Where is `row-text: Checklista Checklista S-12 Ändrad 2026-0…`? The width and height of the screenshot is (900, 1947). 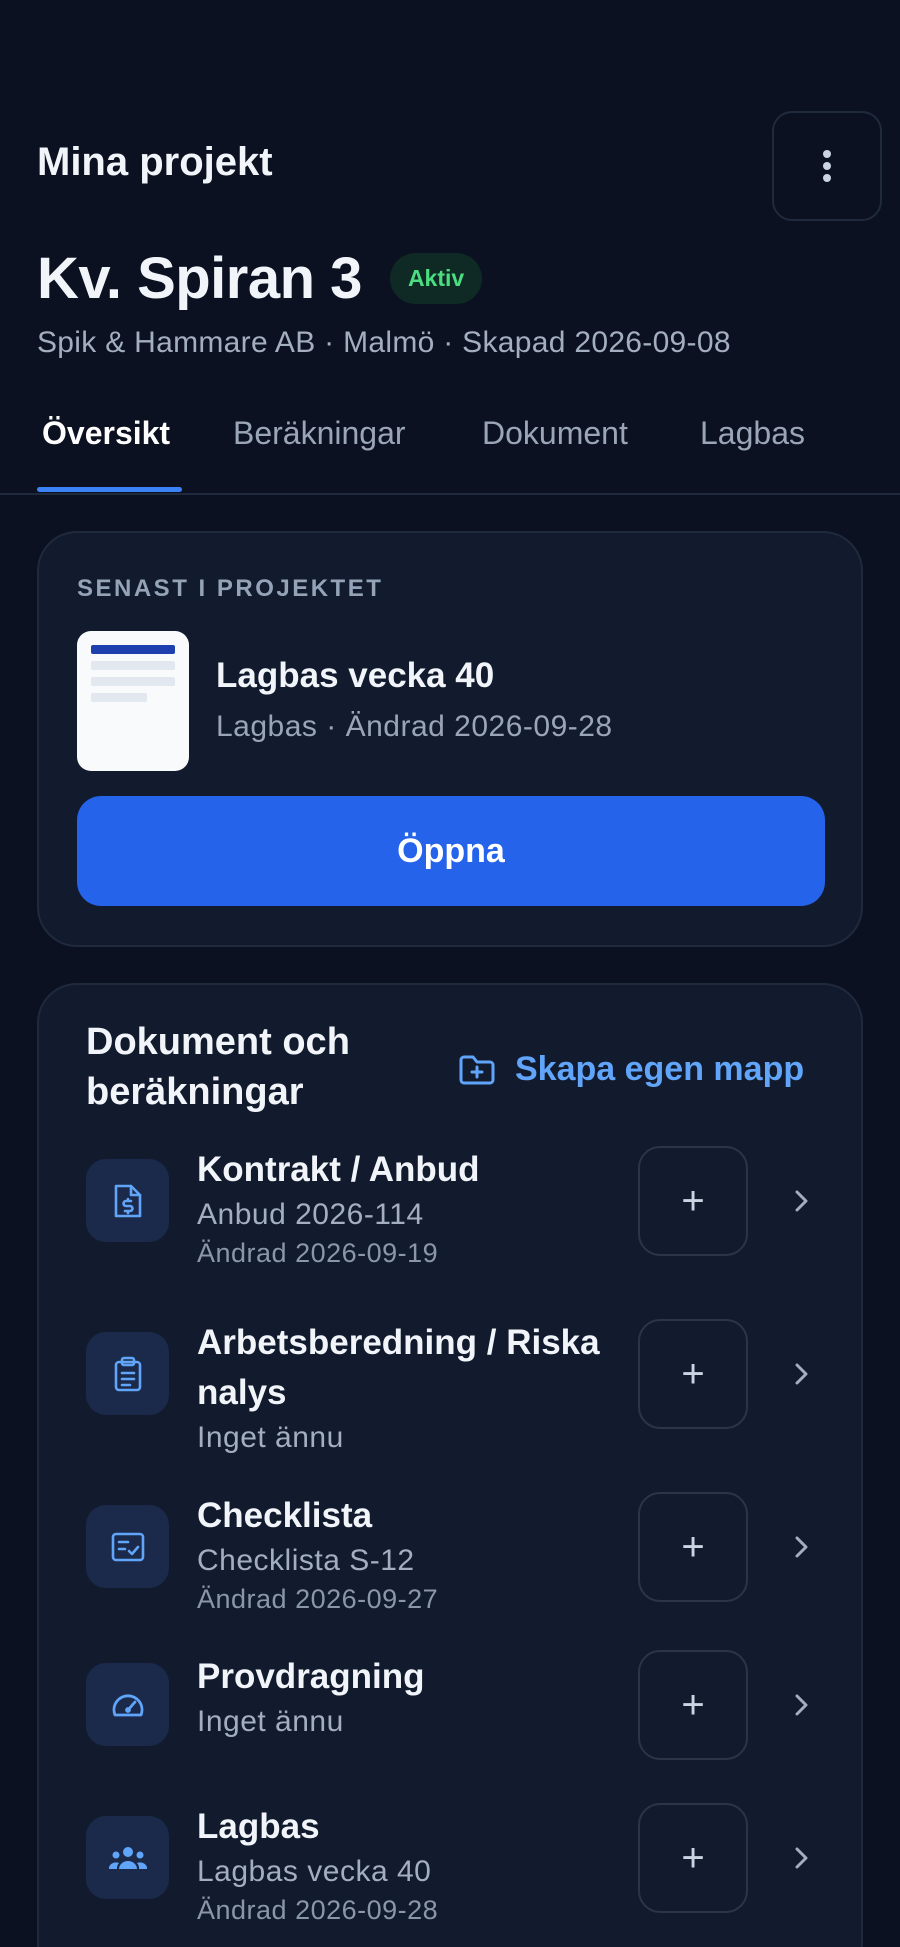 row-text: Checklista Checklista S-12 Ändrad 2026-0… is located at coordinates (409, 1554).